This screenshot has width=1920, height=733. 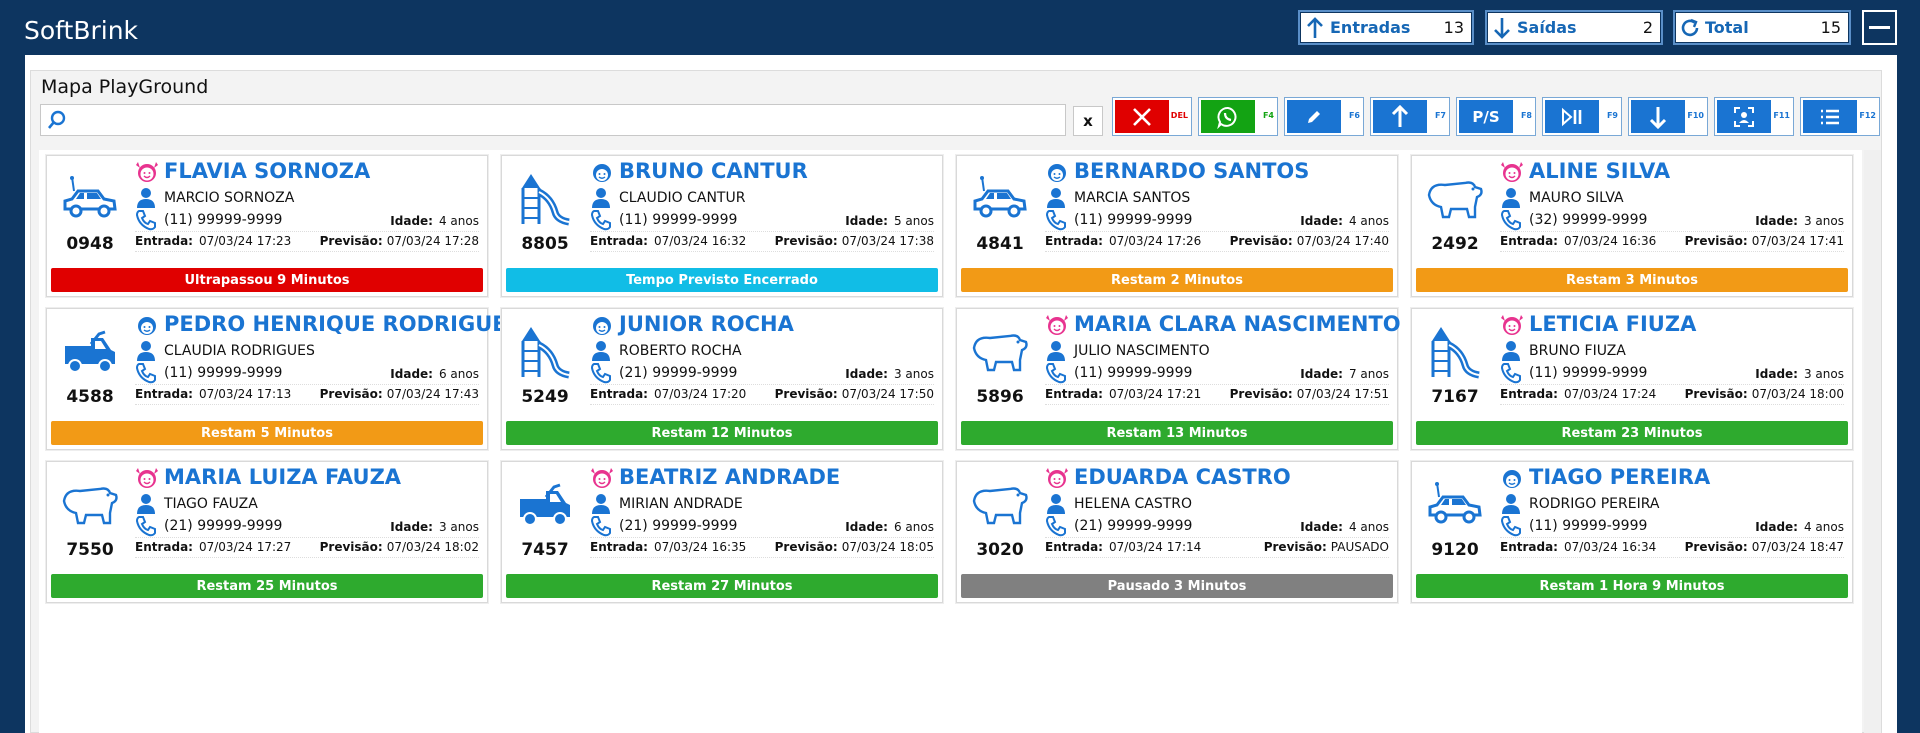 I want to click on arrow-down-icon, so click(x=1658, y=116).